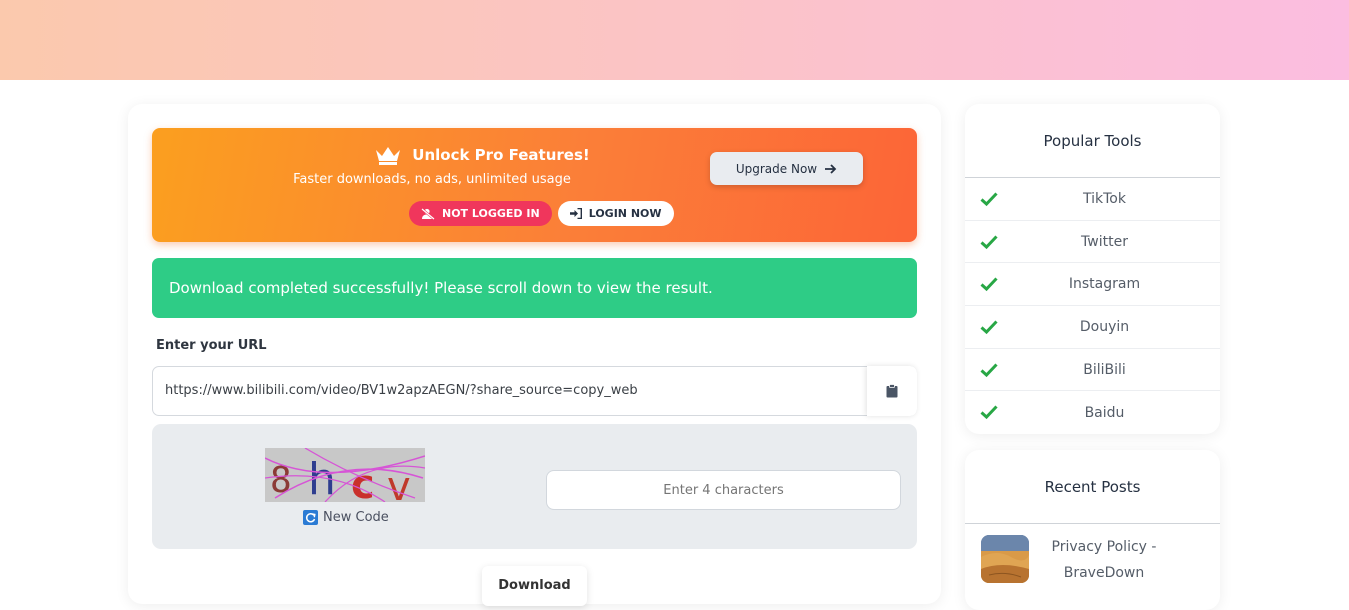  Describe the element at coordinates (575, 213) in the screenshot. I see `sign-in-icon` at that location.